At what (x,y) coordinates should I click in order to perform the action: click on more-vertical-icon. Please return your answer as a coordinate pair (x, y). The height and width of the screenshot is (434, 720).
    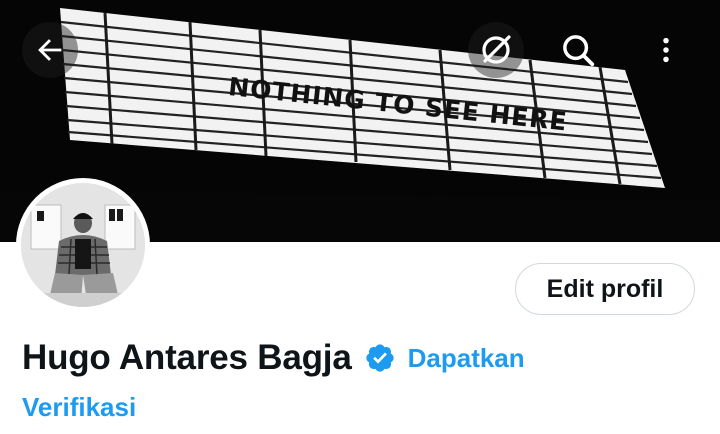
    Looking at the image, I should click on (666, 50).